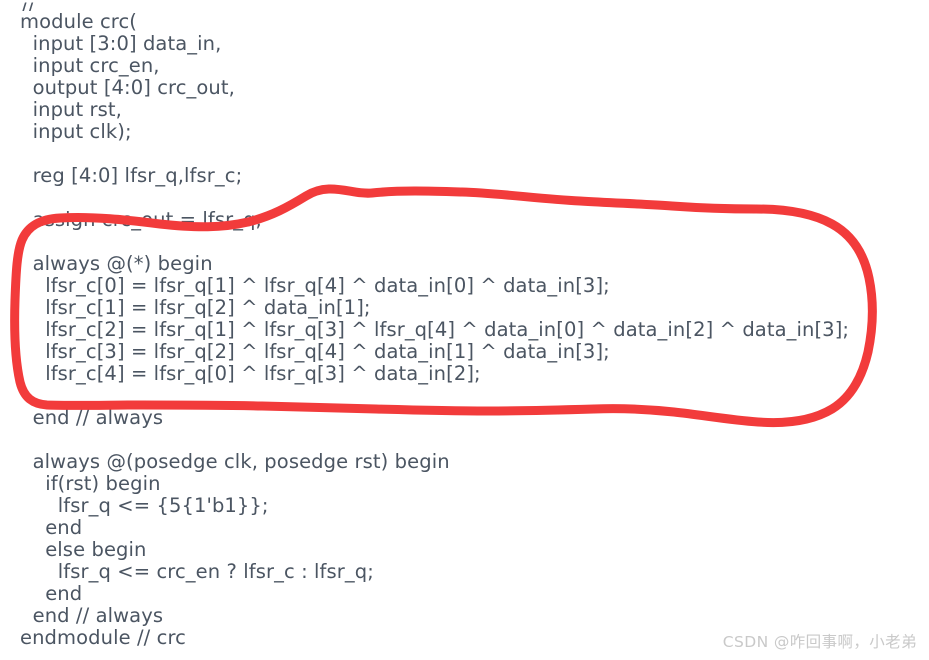  Describe the element at coordinates (127, 87) in the screenshot. I see `code-line: output [4:0] crc_out,` at that location.